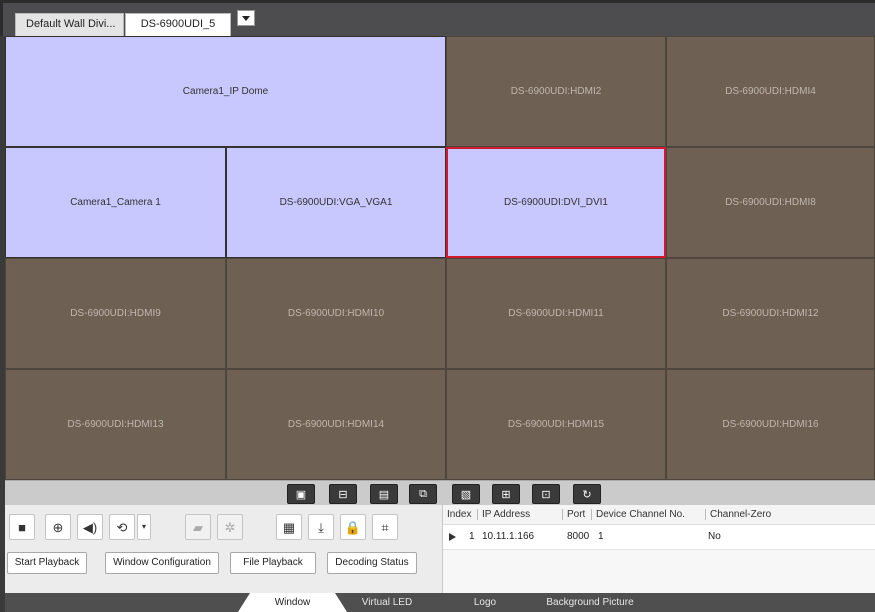  What do you see at coordinates (246, 18) in the screenshot?
I see `chevron-down-icon` at bounding box center [246, 18].